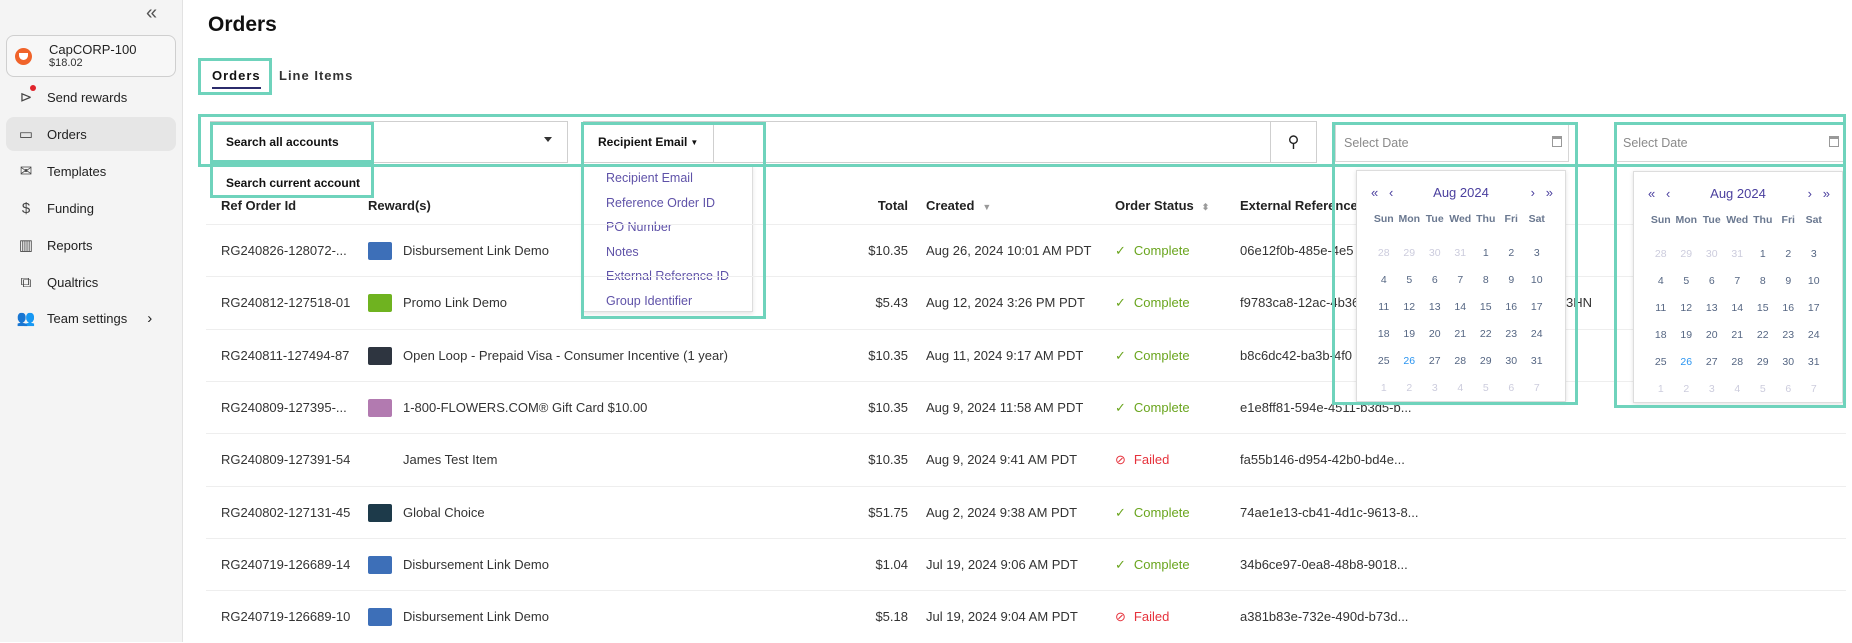  What do you see at coordinates (888, 512) in the screenshot?
I see `order-total: $51.75` at bounding box center [888, 512].